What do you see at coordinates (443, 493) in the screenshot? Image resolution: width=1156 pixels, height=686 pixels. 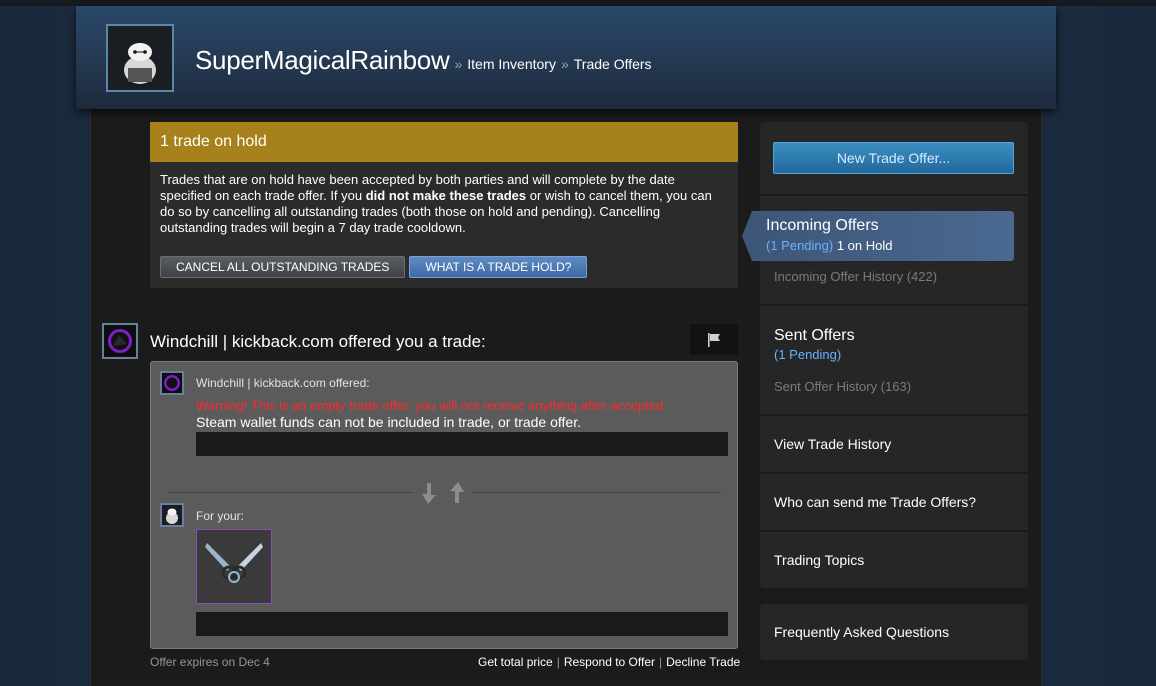 I see `swap-arrows` at bounding box center [443, 493].